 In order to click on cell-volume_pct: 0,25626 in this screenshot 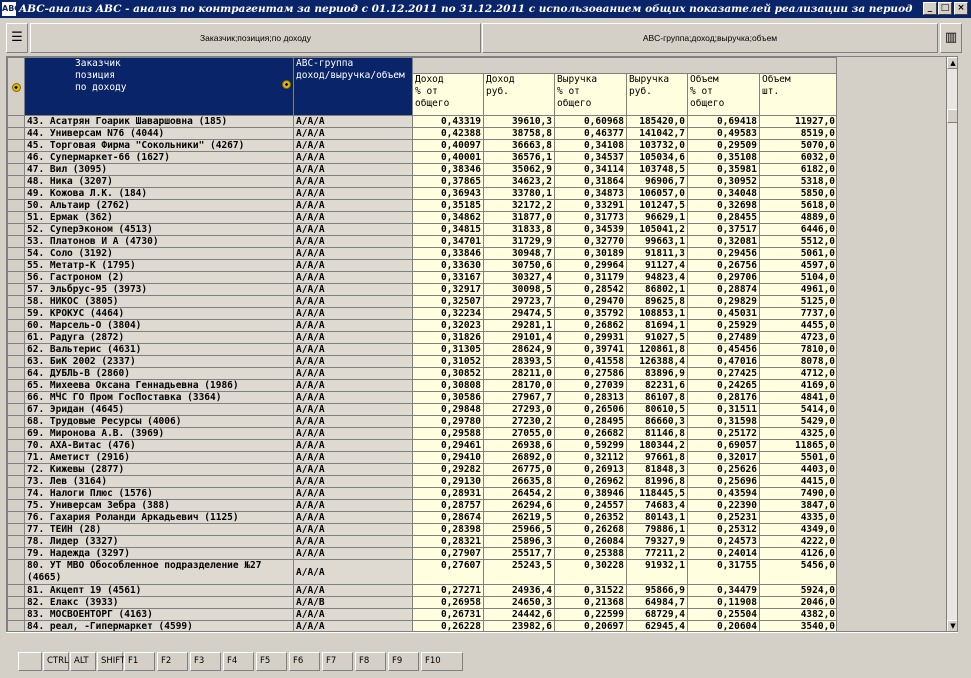, I will do `click(723, 469)`.